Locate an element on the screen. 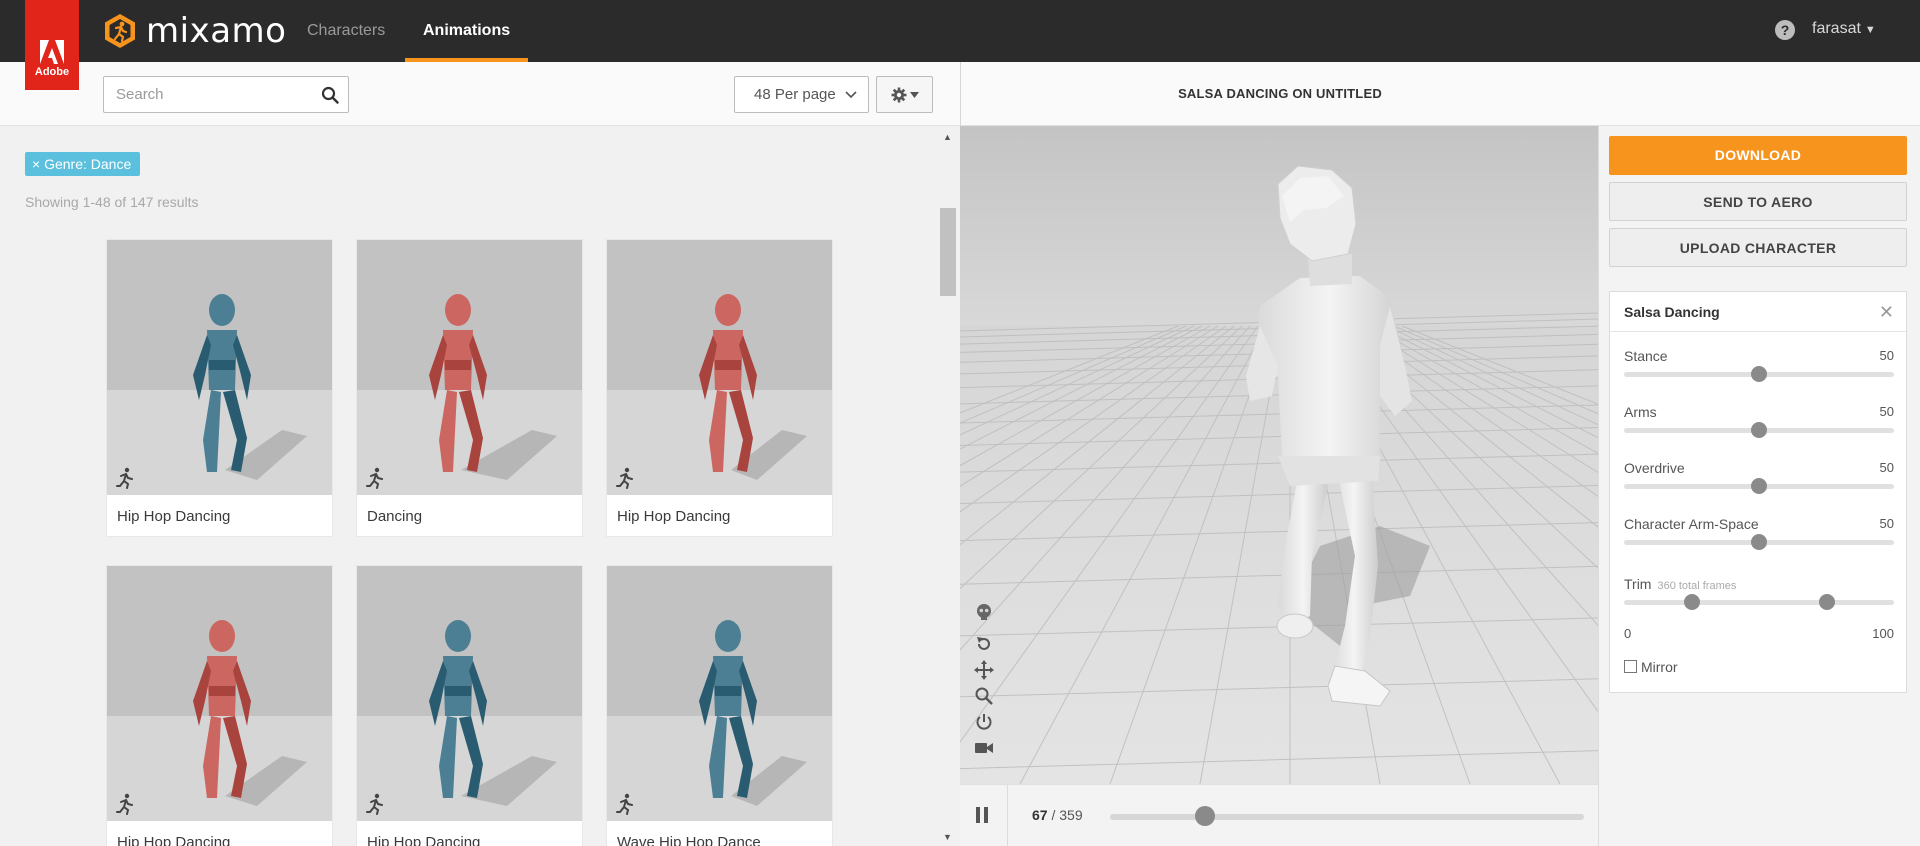  results-scrollbar: ▲ ▼ is located at coordinates (948, 486).